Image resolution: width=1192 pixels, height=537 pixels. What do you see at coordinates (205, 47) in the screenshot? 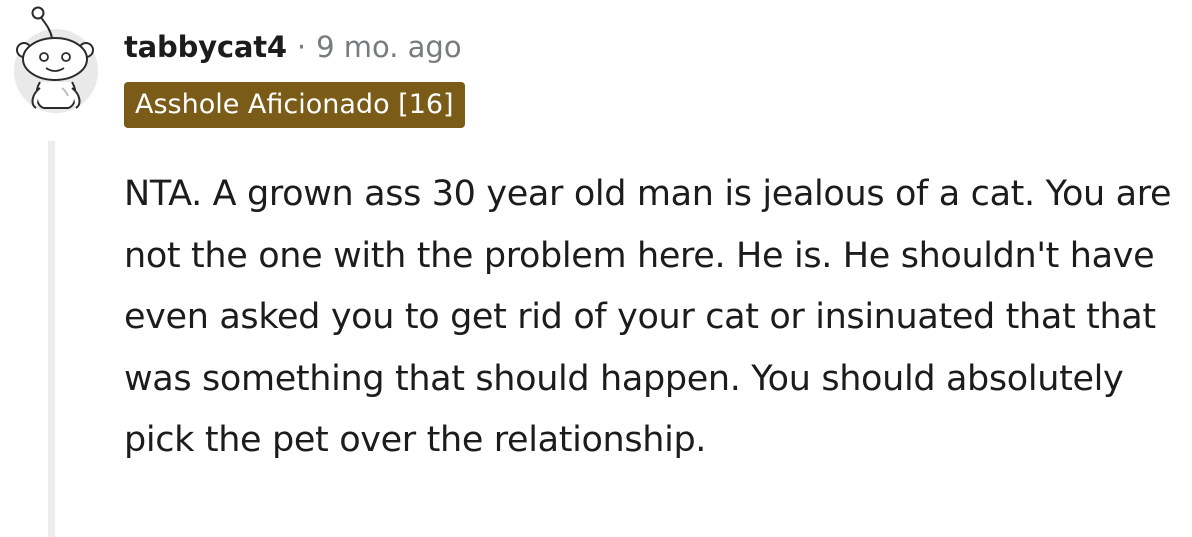
I see `username-link: tabbycat4` at bounding box center [205, 47].